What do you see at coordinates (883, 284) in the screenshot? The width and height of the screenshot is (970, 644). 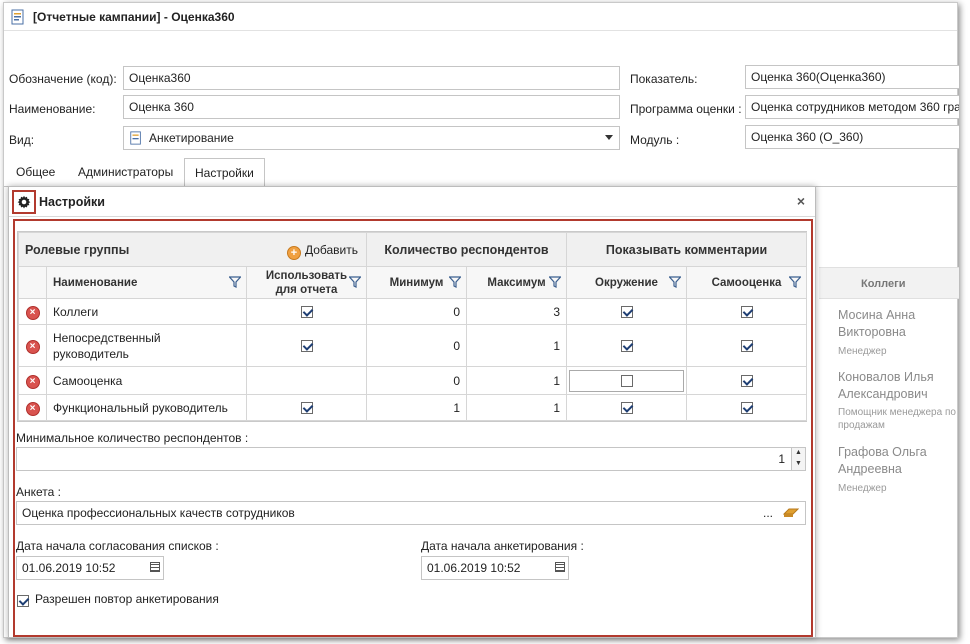 I see `background-column-title: Коллеги` at bounding box center [883, 284].